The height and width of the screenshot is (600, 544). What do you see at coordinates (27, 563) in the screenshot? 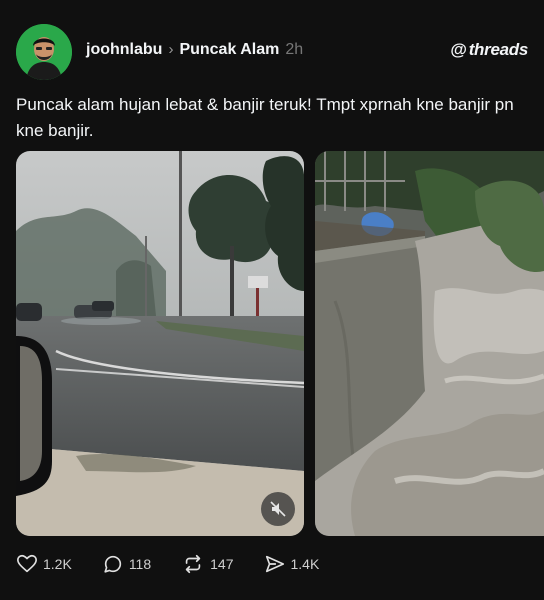
I see `heart-icon` at bounding box center [27, 563].